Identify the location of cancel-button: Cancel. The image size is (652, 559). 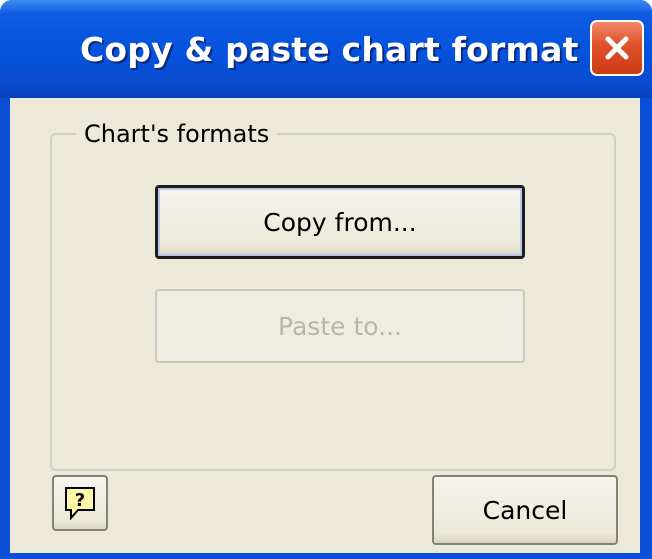
(525, 510).